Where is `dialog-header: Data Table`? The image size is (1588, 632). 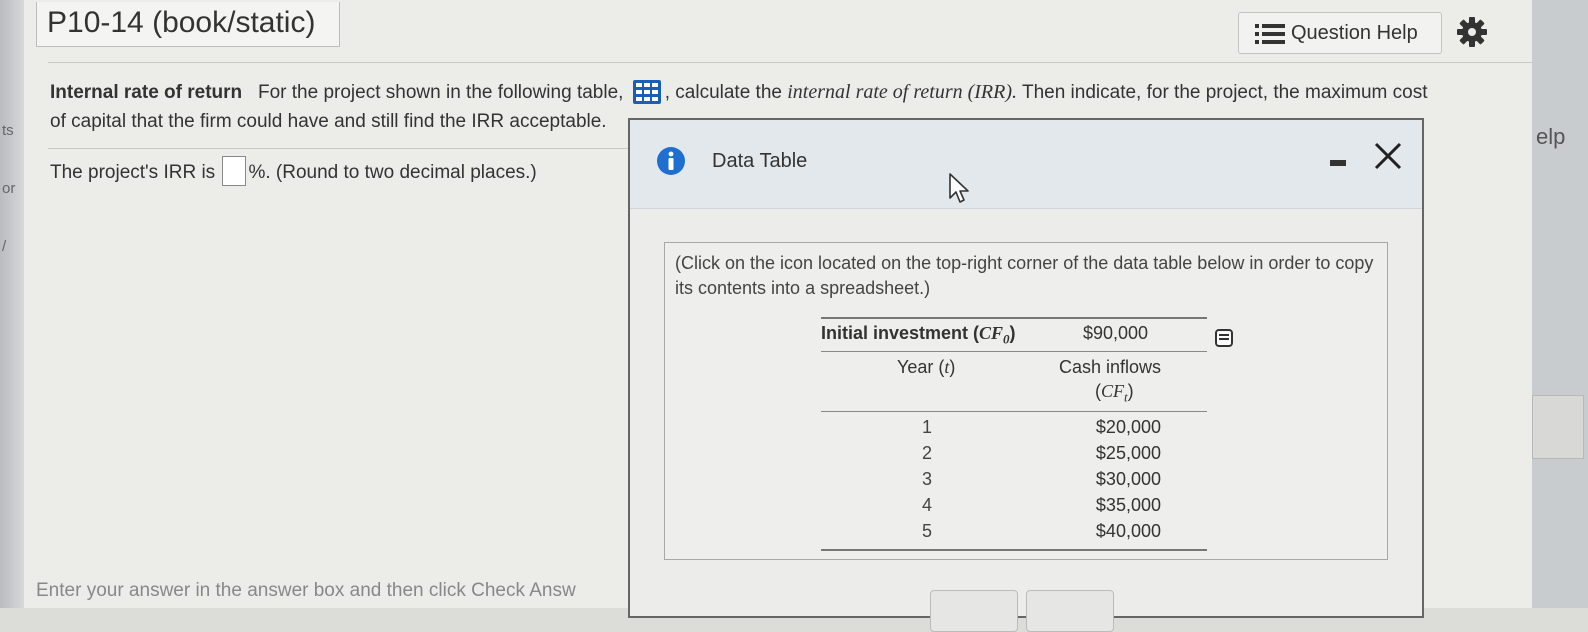
dialog-header: Data Table is located at coordinates (1026, 164).